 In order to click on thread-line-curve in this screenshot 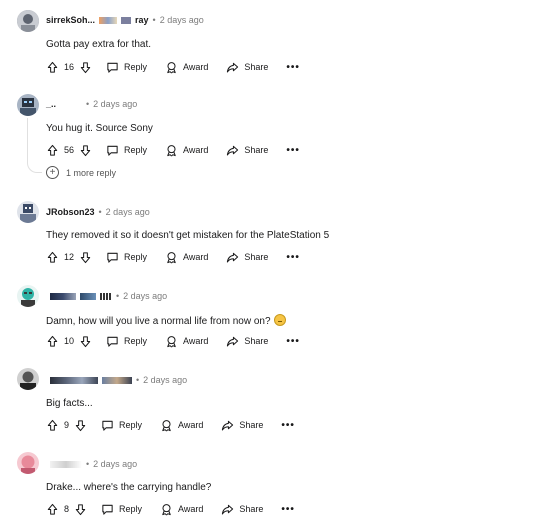, I will do `click(34, 167)`.